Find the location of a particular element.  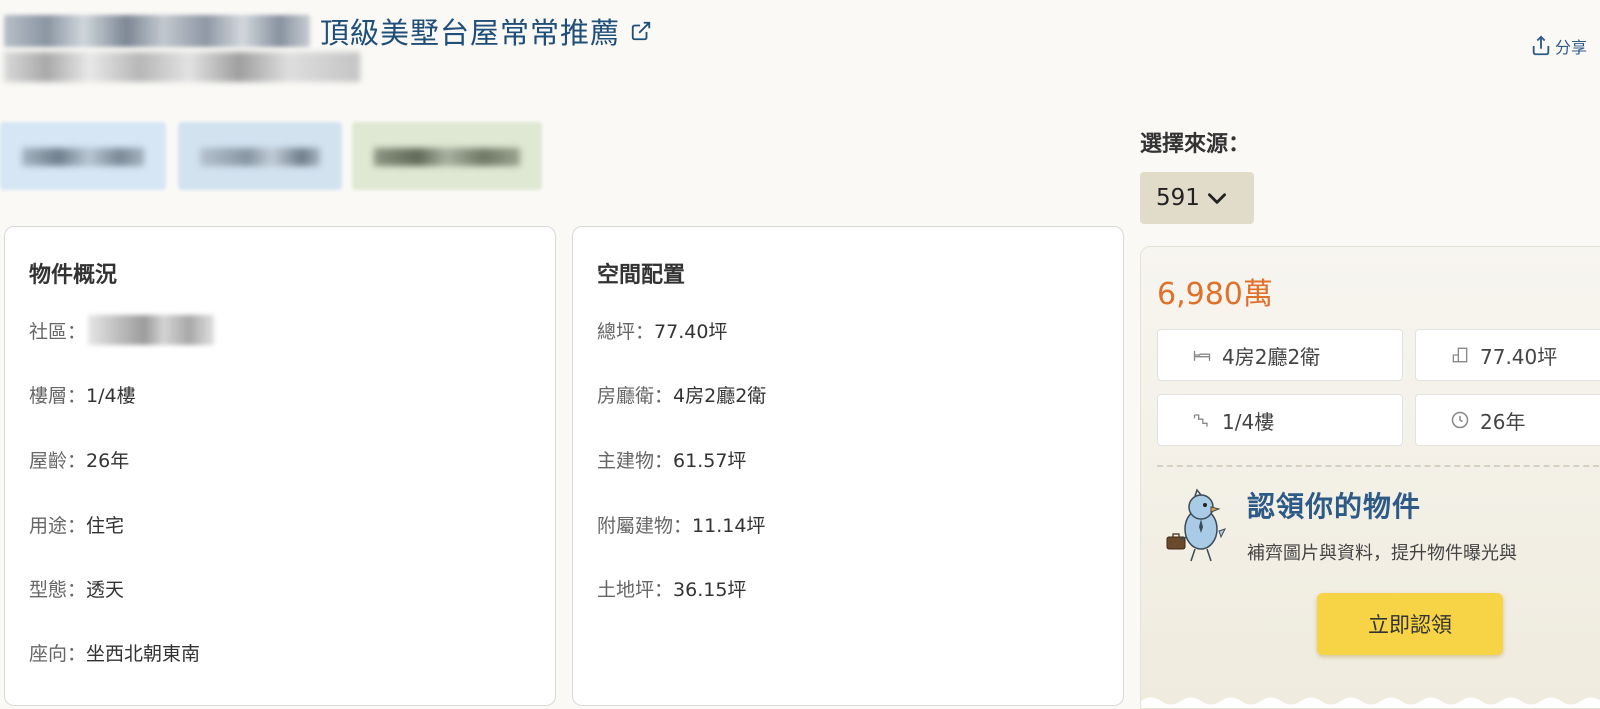

source-select-value: 591 is located at coordinates (1178, 198).